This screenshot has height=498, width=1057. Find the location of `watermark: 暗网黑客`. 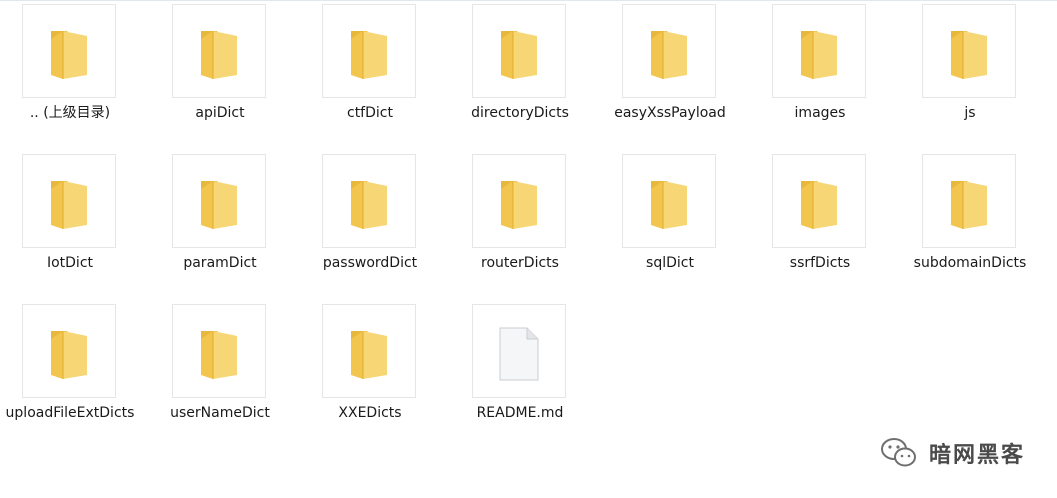

watermark: 暗网黑客 is located at coordinates (952, 453).